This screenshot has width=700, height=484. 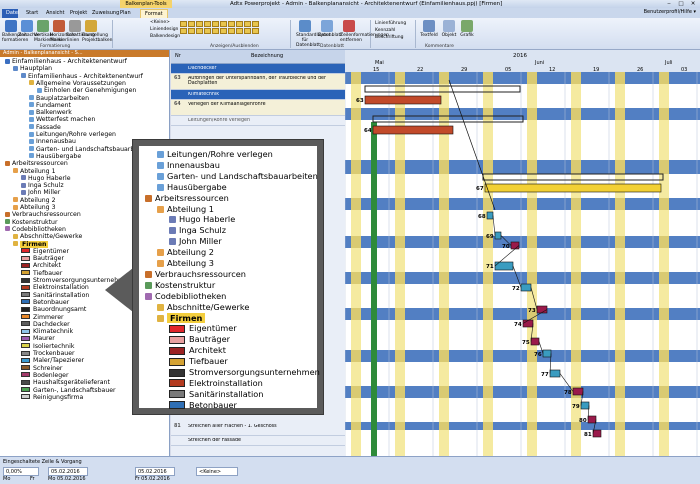 I want to click on code-list-item: Garten-, Landschaftsbauer, so click(x=68, y=390).